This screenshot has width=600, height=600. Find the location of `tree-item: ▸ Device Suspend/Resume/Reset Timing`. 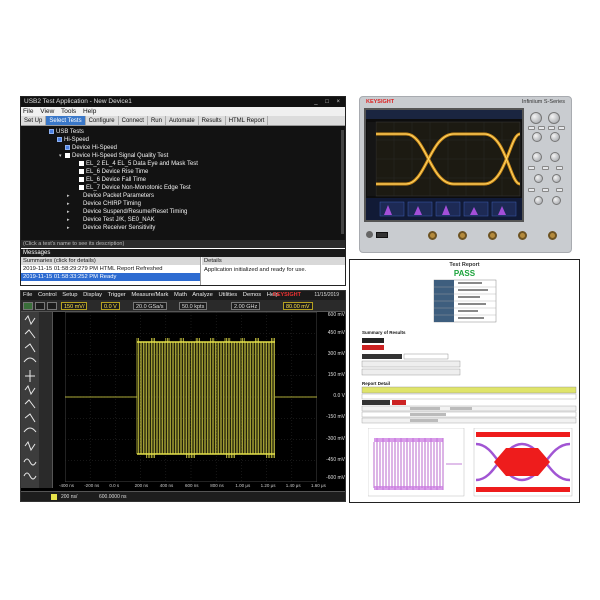

tree-item: ▸ Device Suspend/Resume/Reset Timing is located at coordinates (127, 212).